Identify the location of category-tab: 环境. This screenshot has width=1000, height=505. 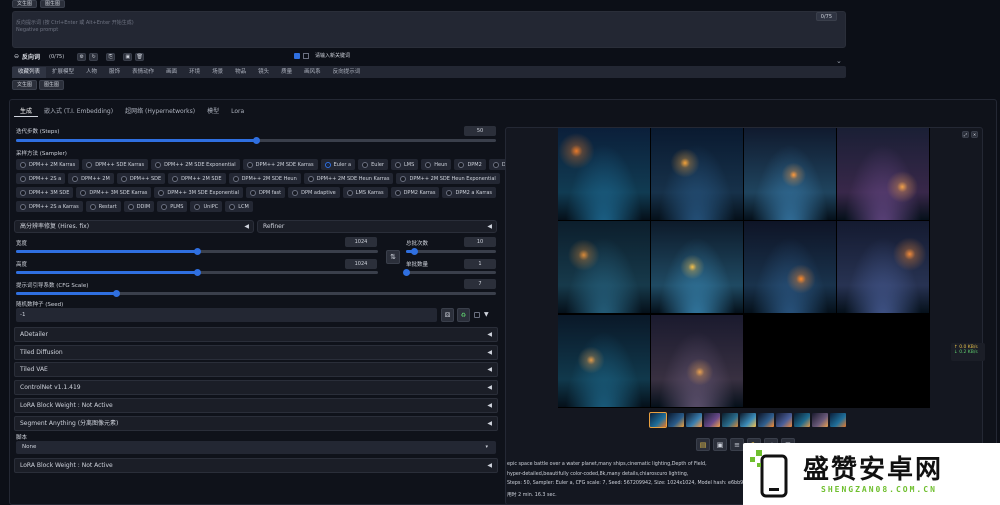
(194, 72).